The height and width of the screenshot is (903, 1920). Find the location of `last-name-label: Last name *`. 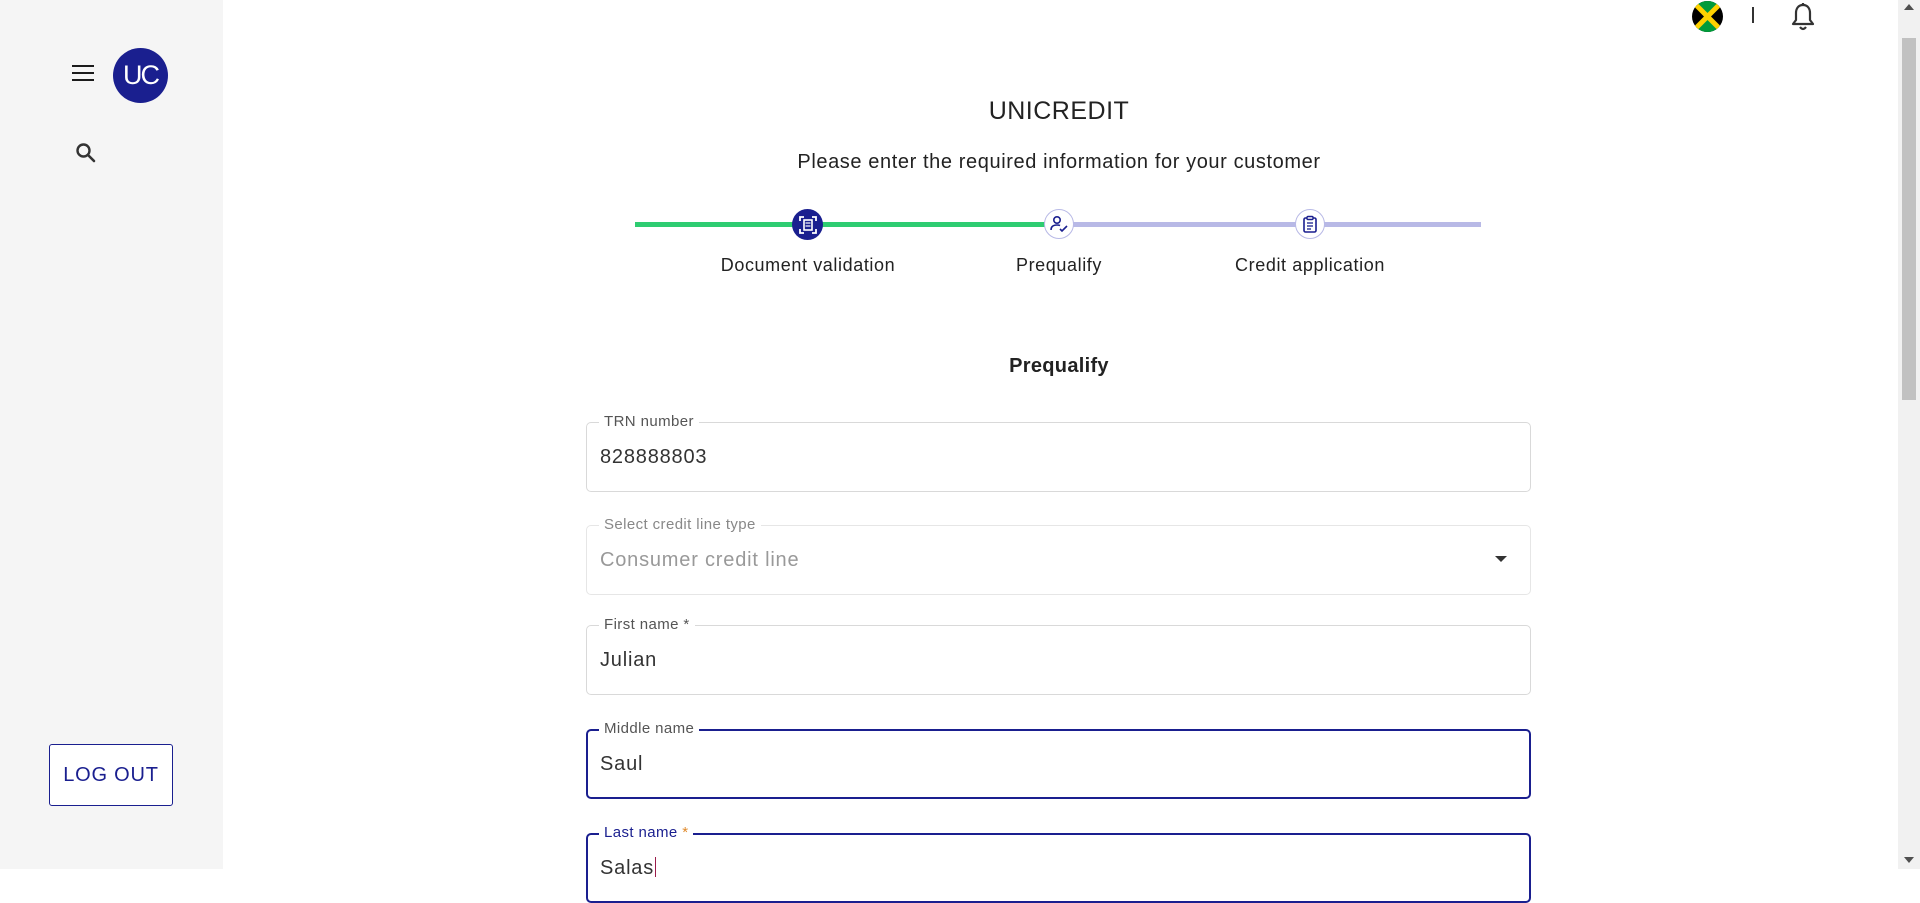

last-name-label: Last name * is located at coordinates (646, 832).